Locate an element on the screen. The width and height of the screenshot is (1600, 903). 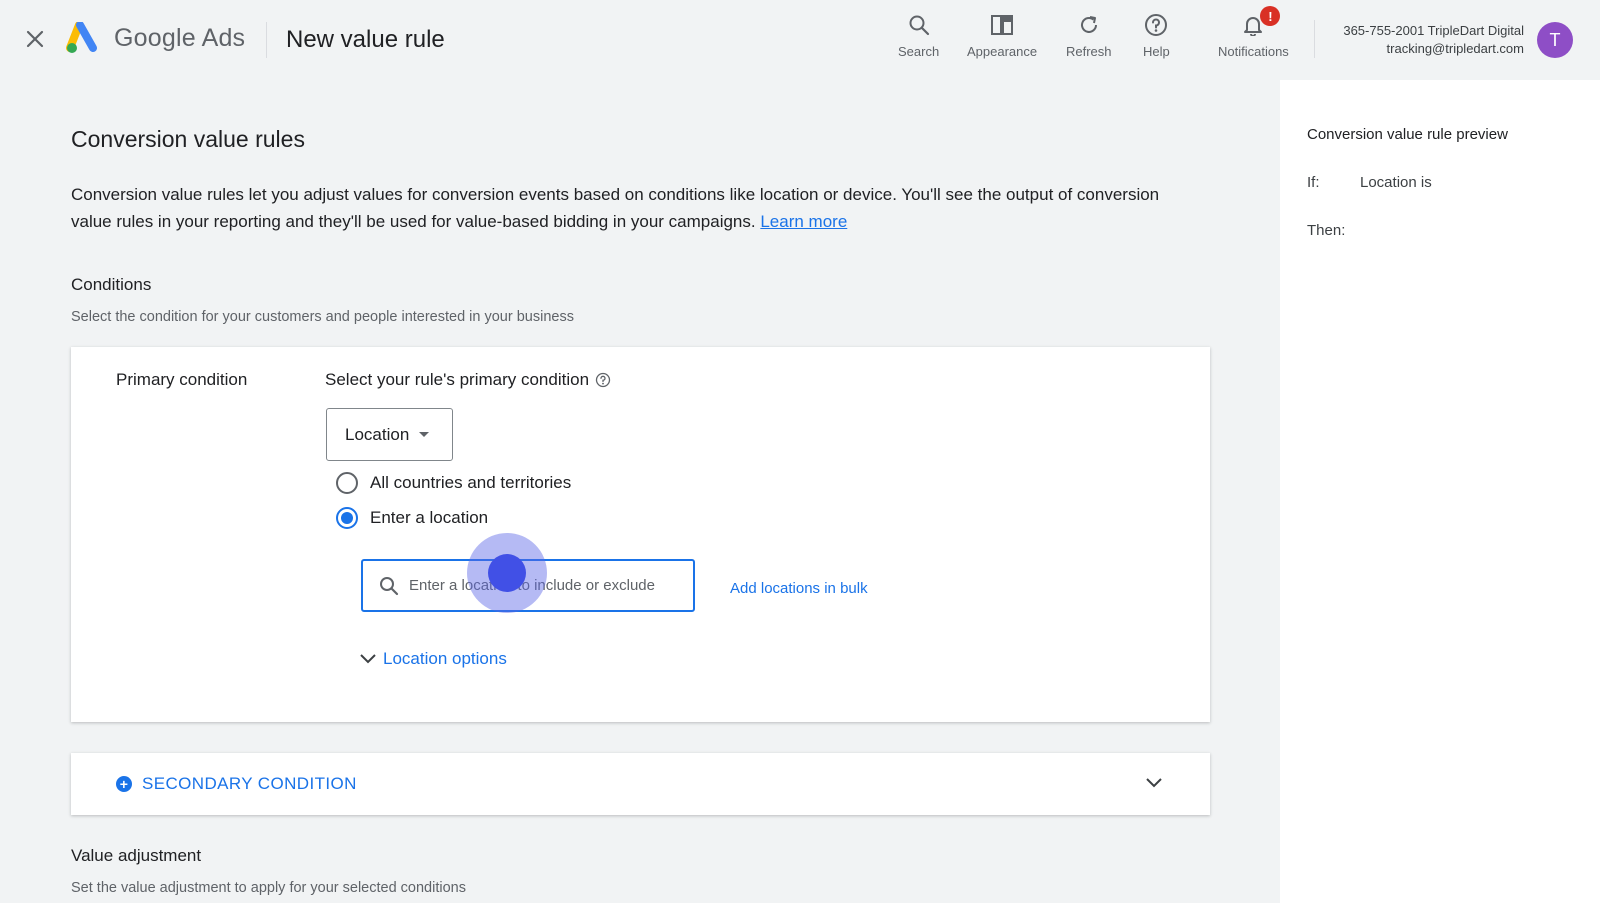
section-heading: Conversion value rules is located at coordinates (188, 139).